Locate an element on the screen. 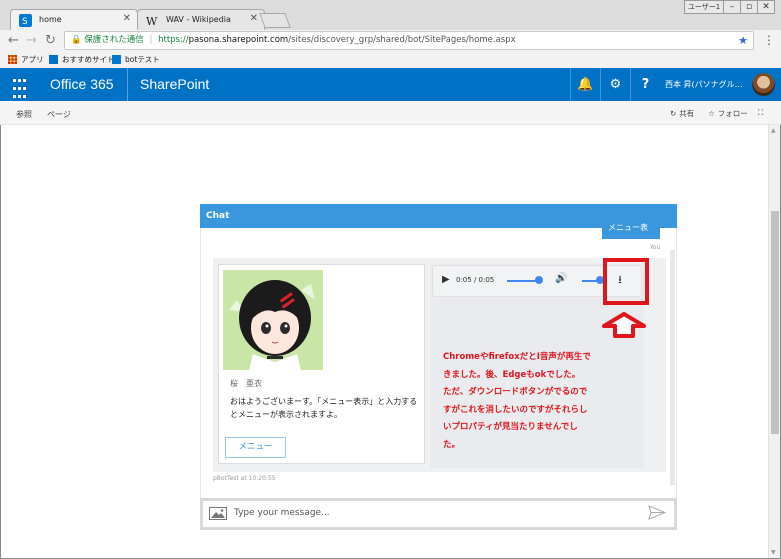 The image size is (781, 559). menu-button: メニュー is located at coordinates (255, 447).